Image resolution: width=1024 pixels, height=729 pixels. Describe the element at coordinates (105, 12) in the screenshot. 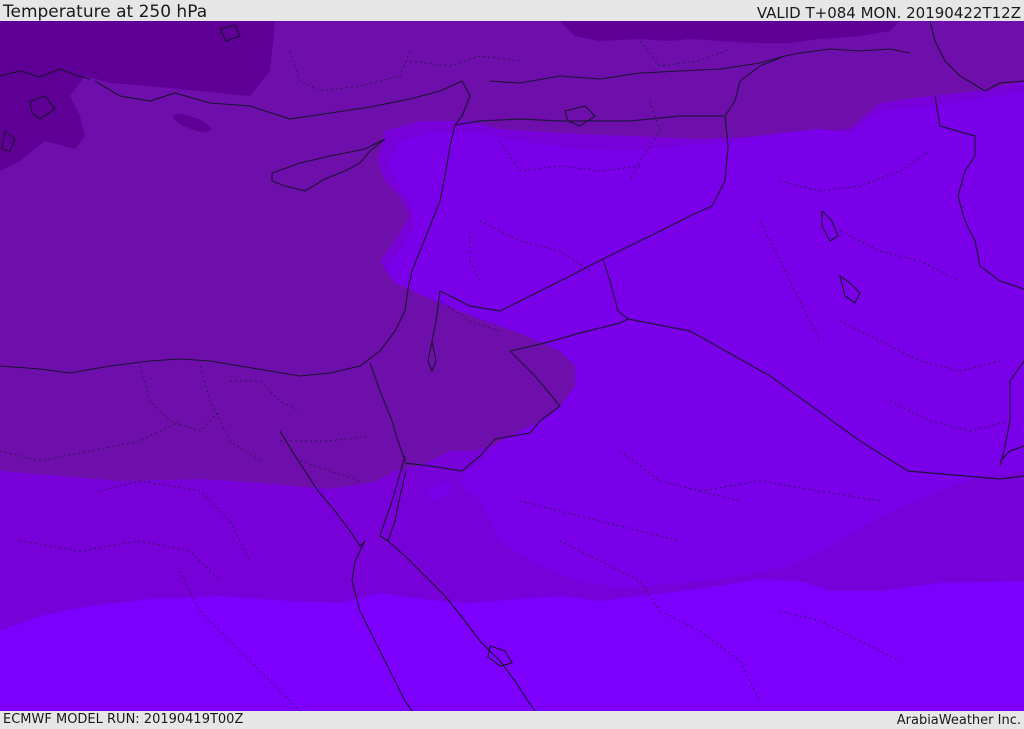

I see `map-title: Temperature at 250 hPa` at that location.